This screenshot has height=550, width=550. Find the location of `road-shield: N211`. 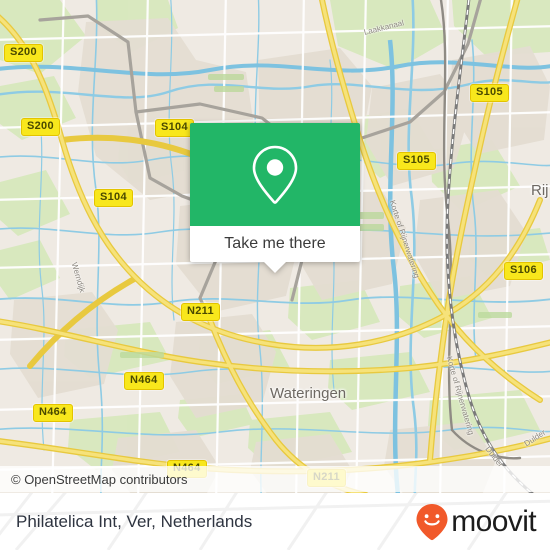

road-shield: N211 is located at coordinates (200, 312).